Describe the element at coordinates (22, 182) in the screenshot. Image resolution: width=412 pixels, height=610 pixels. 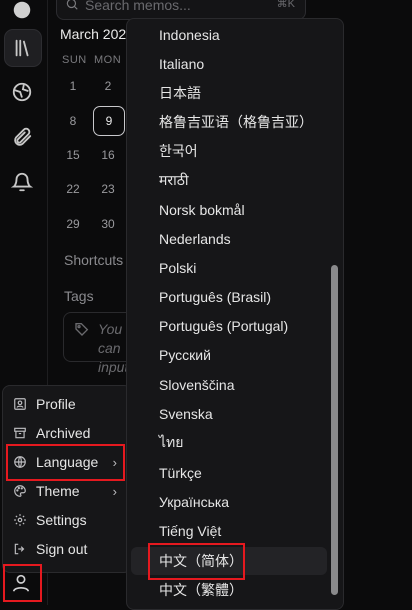
I see `bell-icon` at that location.